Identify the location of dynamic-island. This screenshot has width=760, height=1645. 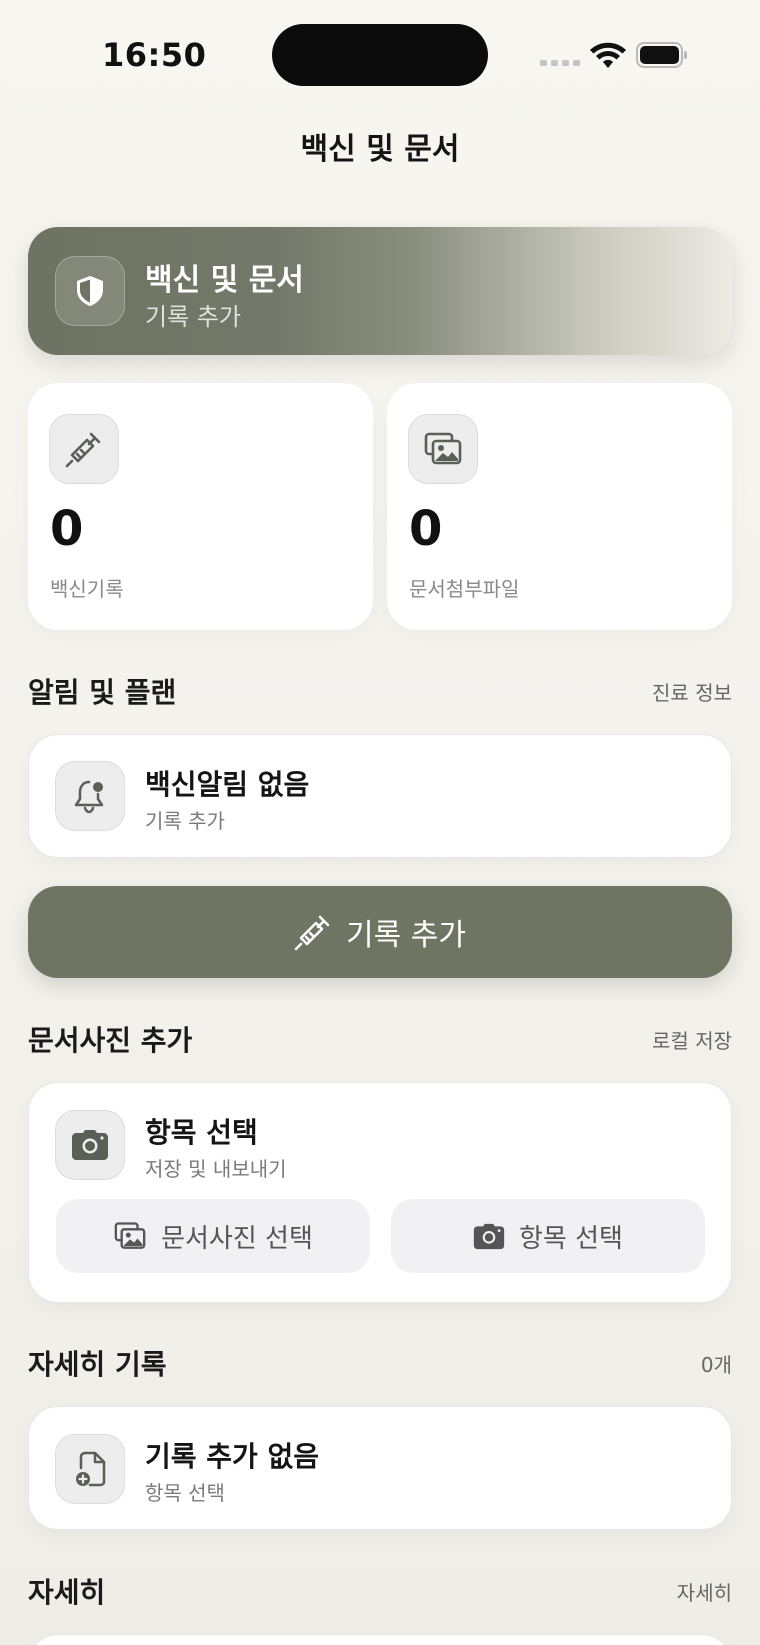
(380, 55).